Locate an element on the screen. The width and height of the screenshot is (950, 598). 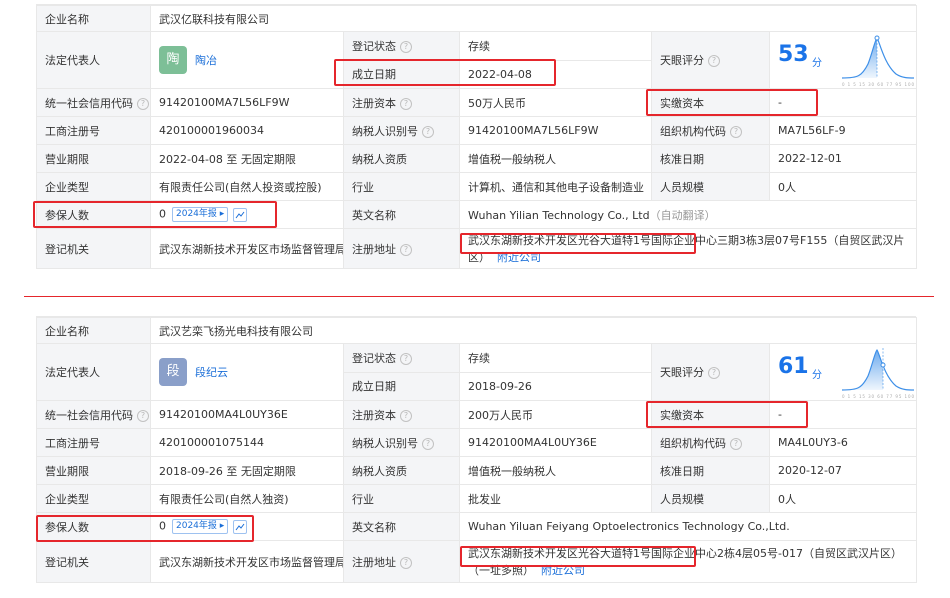
company-type-value: 有限责任公司(自然人投资或控股) is located at coordinates (247, 186).